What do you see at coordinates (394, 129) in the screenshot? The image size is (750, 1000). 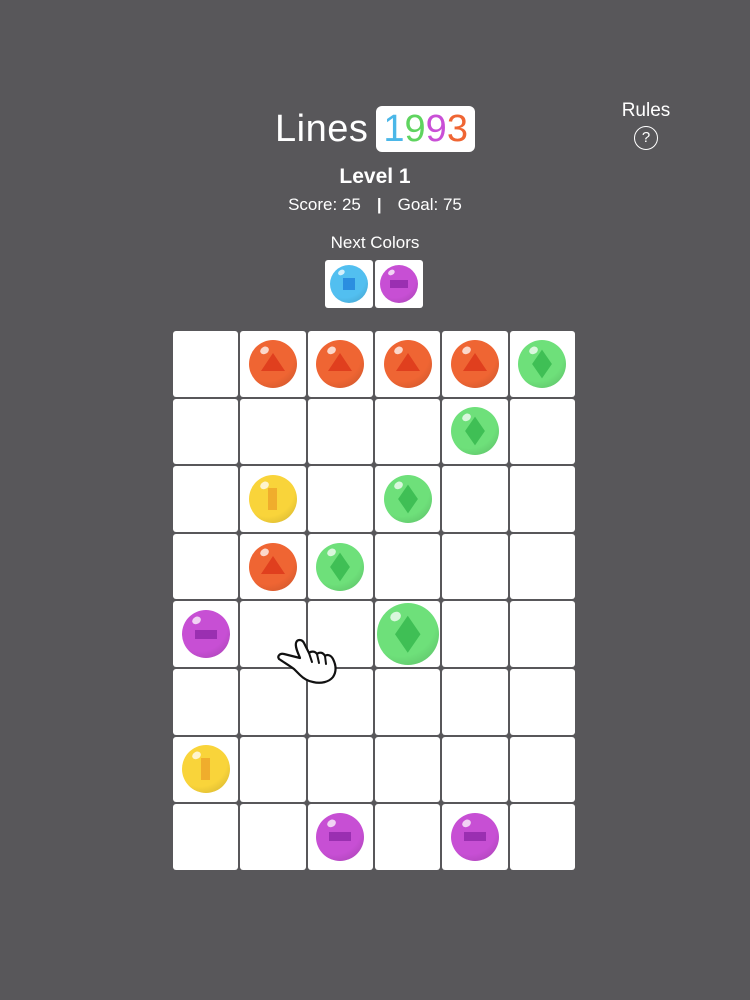 I see `title-year-digit: 1` at bounding box center [394, 129].